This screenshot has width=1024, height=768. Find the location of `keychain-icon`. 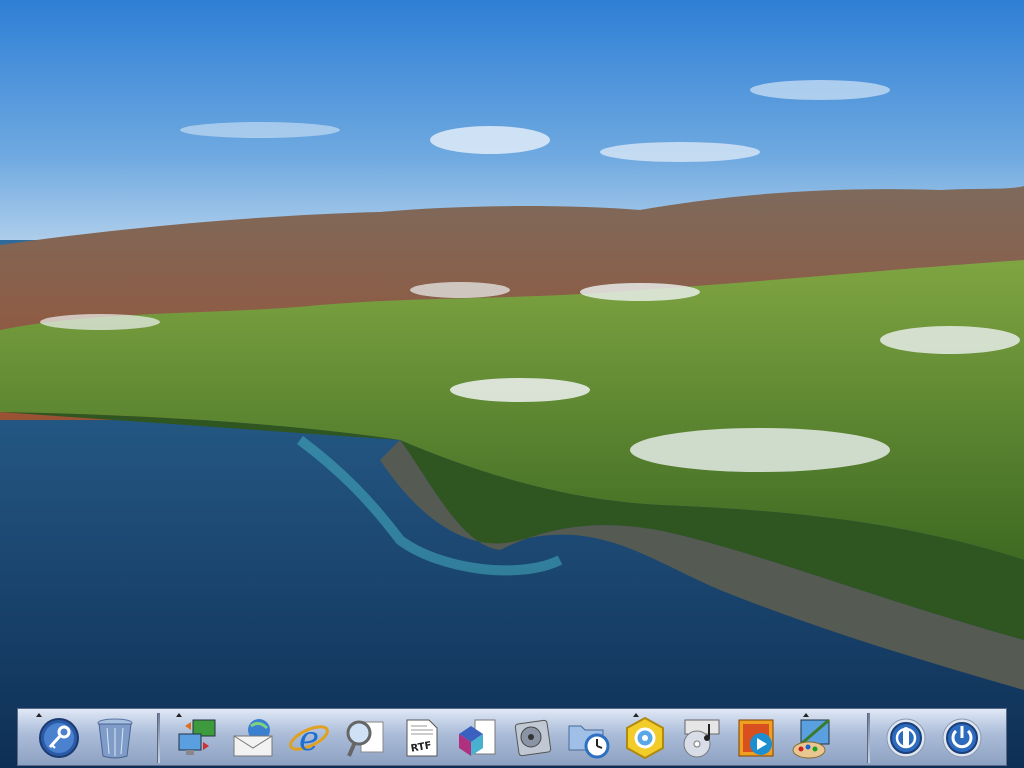

keychain-icon is located at coordinates (59, 738).